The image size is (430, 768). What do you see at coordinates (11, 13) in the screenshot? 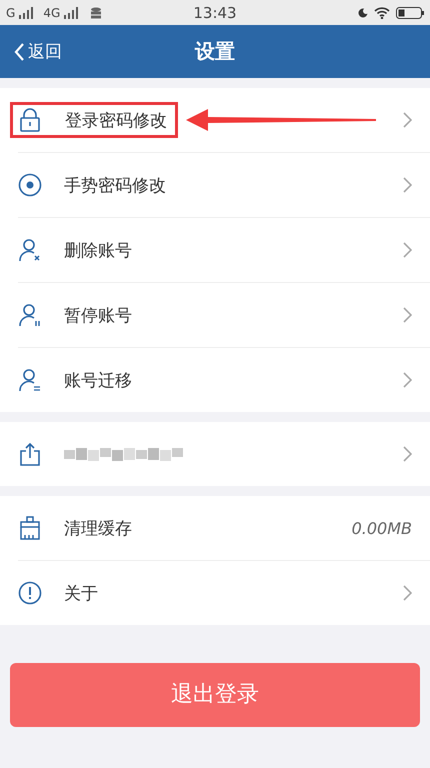
I see `carrier-label: G` at bounding box center [11, 13].